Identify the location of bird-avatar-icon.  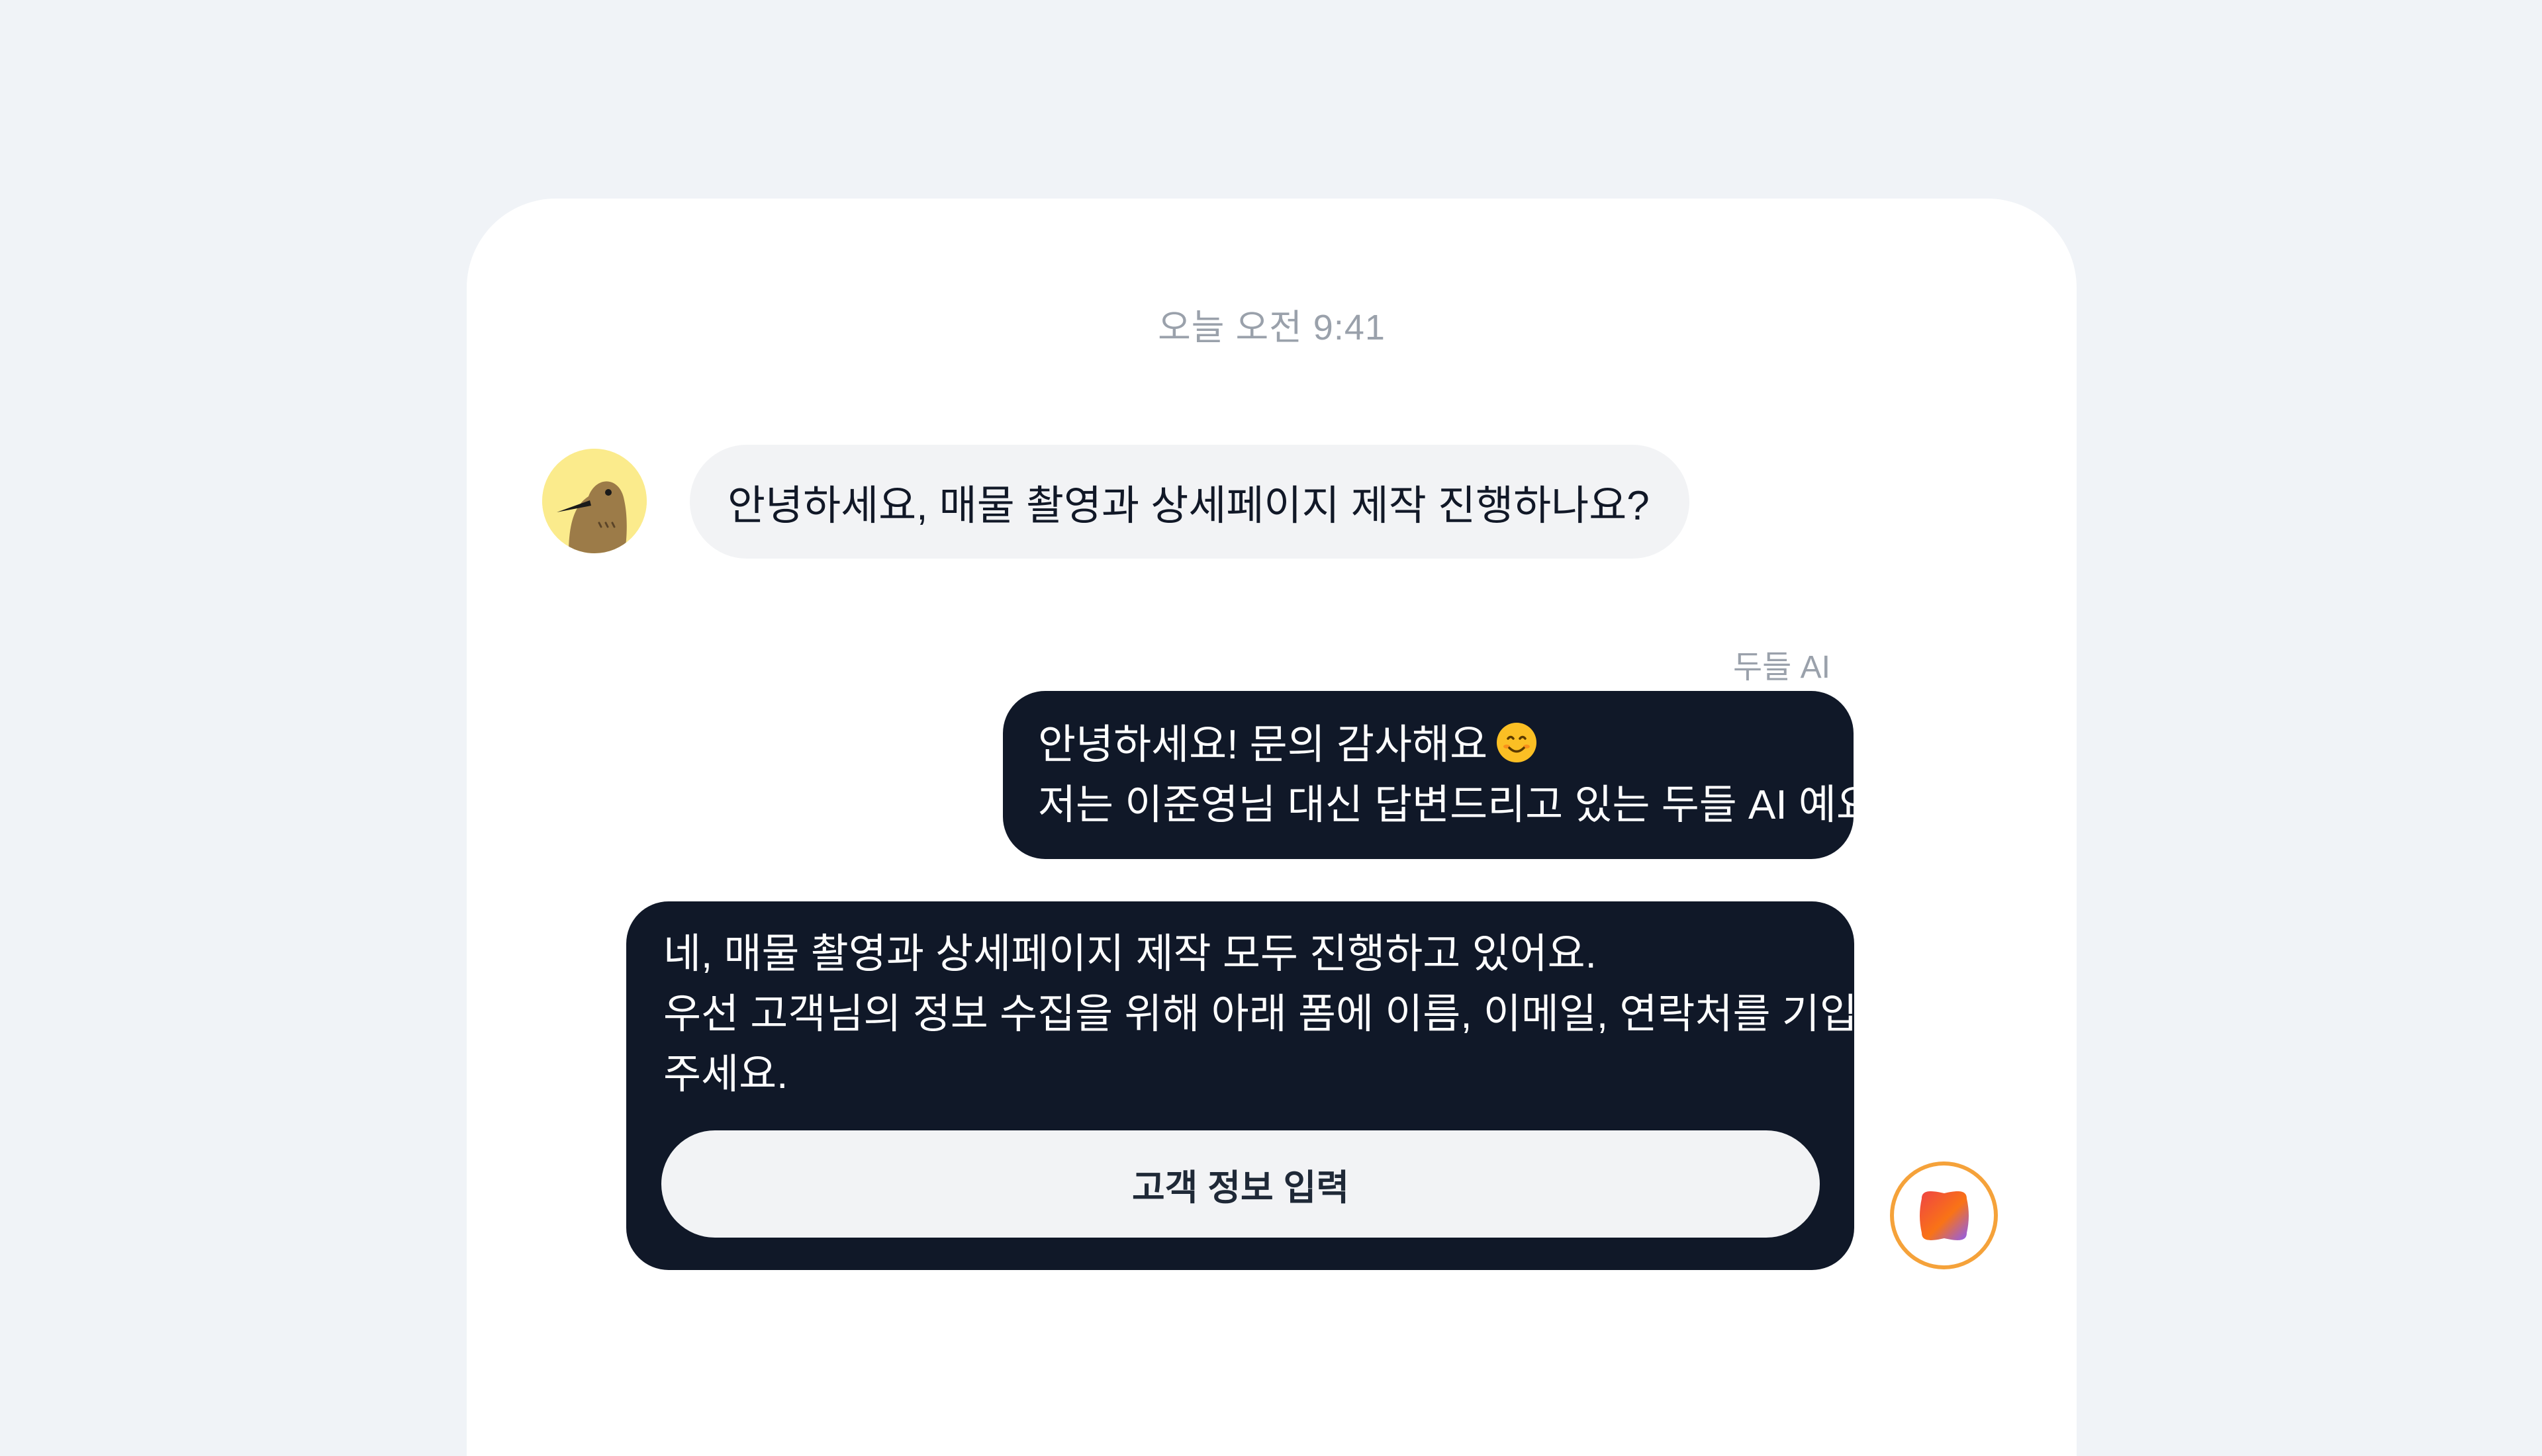
(594, 501).